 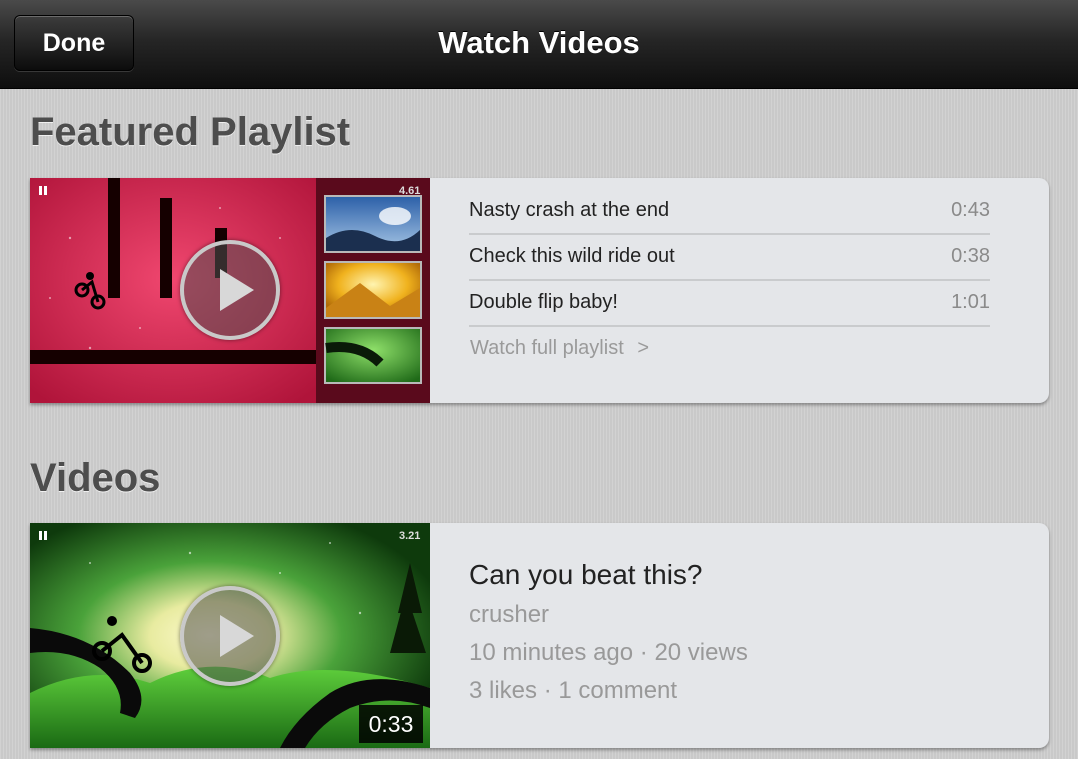 I want to click on playlist-item: Double flip baby! 1:01, so click(x=729, y=303).